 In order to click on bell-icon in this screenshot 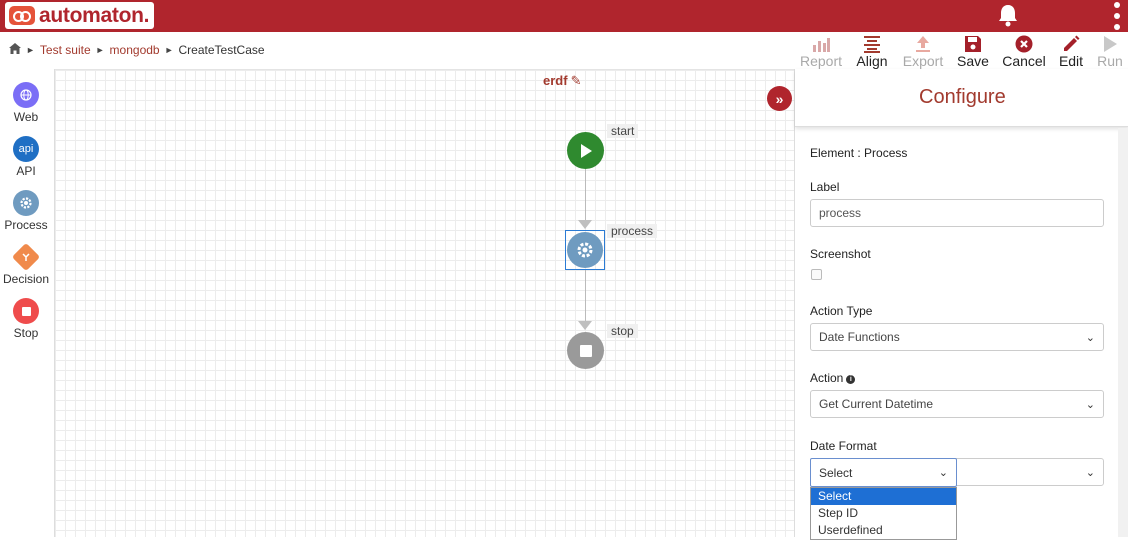, I will do `click(1008, 17)`.